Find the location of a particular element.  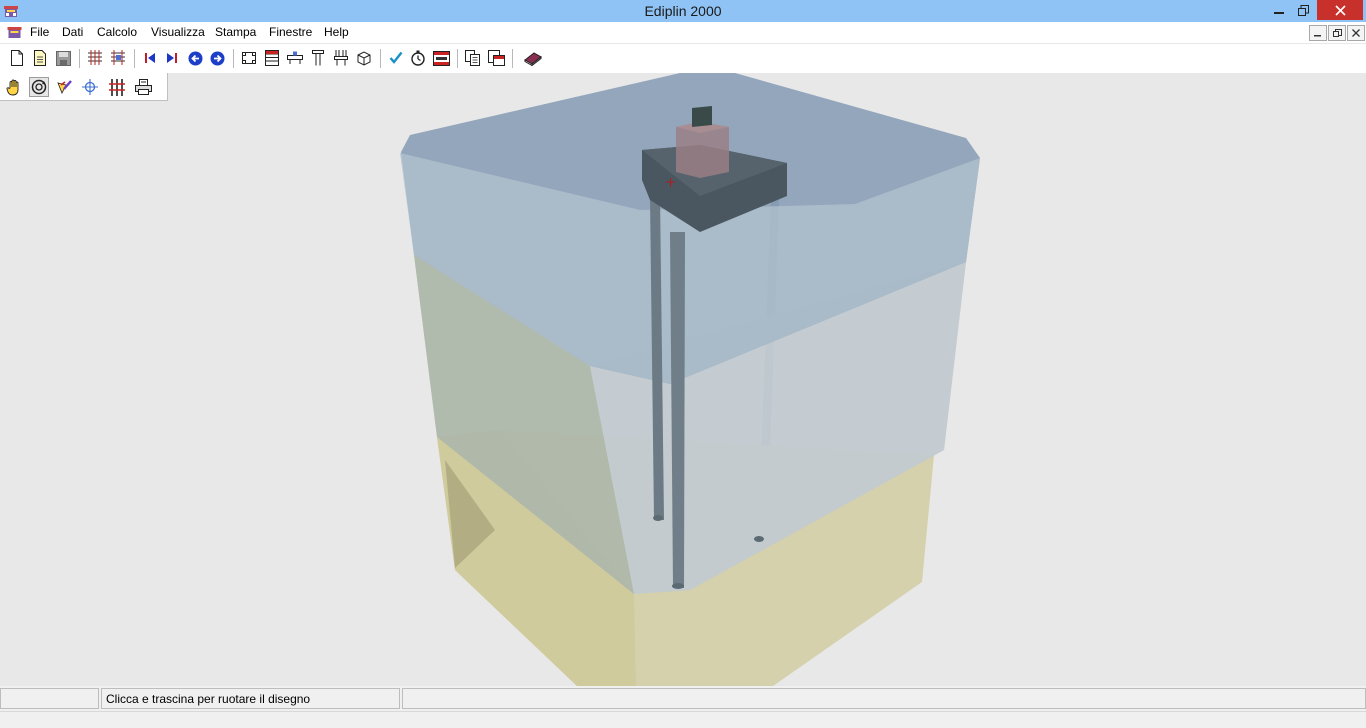

layers-button is located at coordinates (95, 58).